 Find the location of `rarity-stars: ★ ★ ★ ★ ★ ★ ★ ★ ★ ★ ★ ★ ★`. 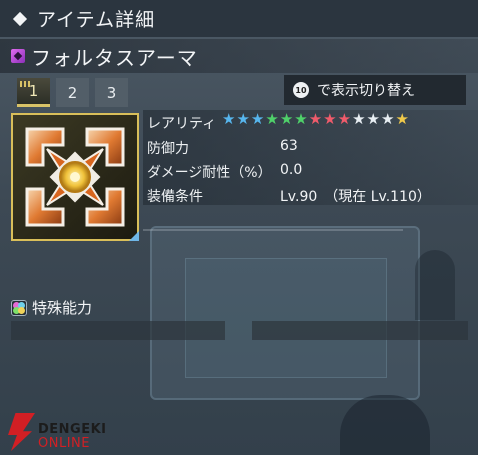

rarity-stars: ★ ★ ★ ★ ★ ★ ★ ★ ★ ★ ★ ★ ★ is located at coordinates (315, 122).